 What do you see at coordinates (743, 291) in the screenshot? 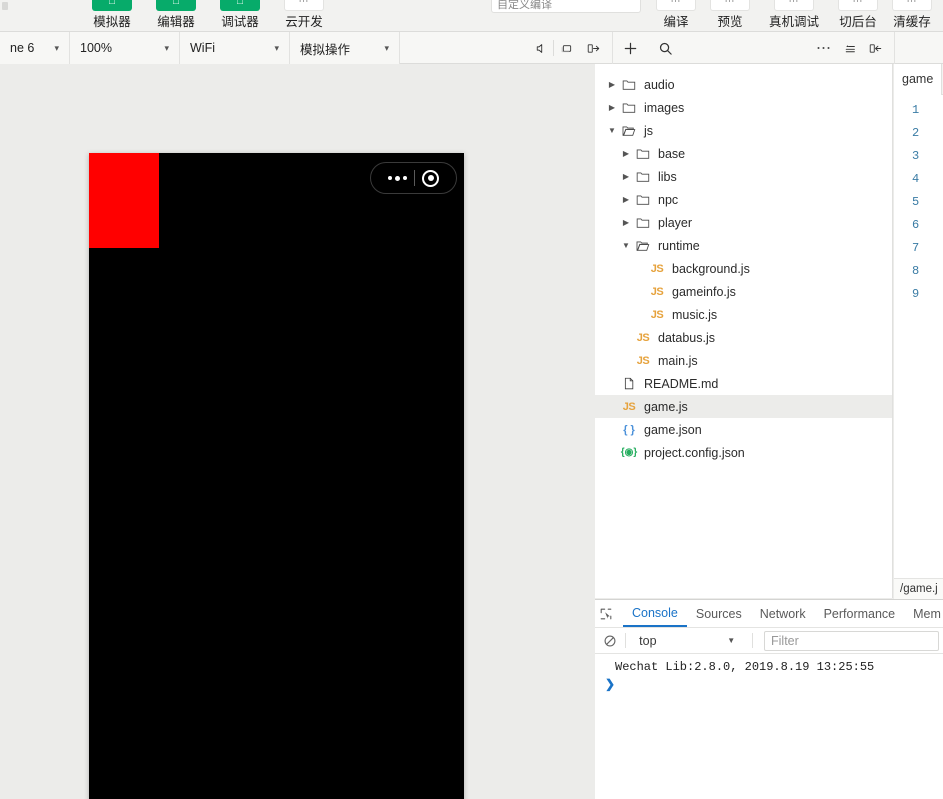
I see `tree-item-gameinfo-js: ▶JS gameinfo.js` at bounding box center [743, 291].